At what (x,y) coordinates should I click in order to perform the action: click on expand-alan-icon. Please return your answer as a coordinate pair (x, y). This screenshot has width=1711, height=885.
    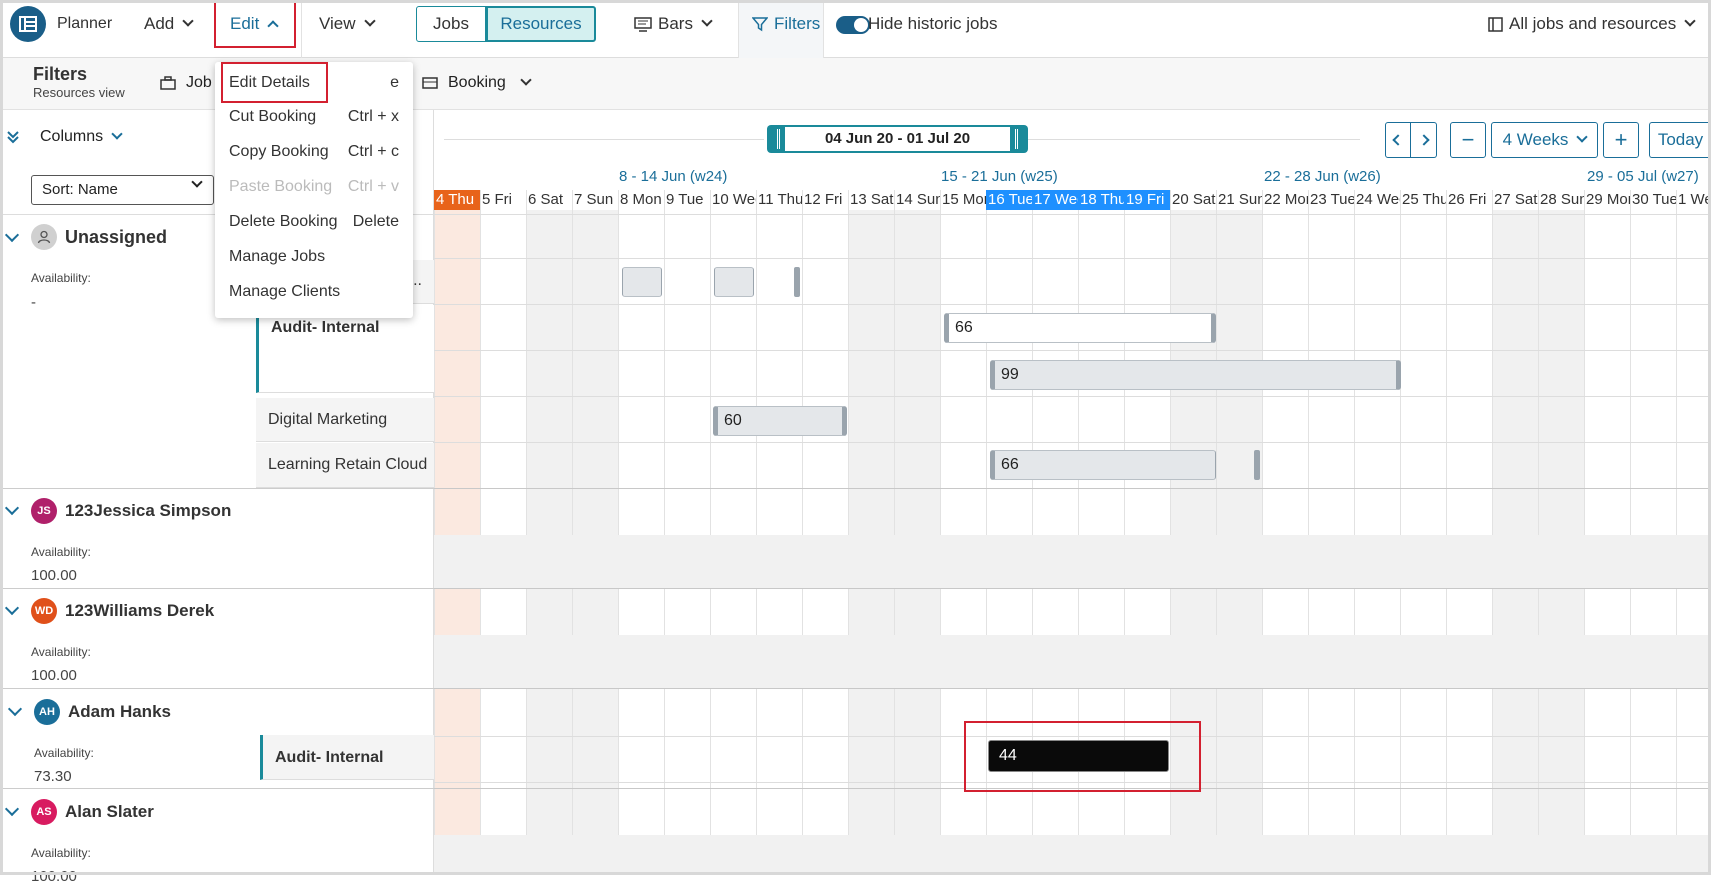
    Looking at the image, I should click on (12, 809).